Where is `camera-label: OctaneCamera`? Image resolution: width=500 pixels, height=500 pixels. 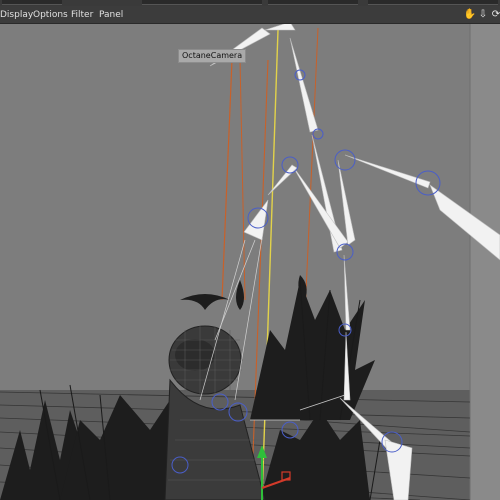 camera-label: OctaneCamera is located at coordinates (212, 56).